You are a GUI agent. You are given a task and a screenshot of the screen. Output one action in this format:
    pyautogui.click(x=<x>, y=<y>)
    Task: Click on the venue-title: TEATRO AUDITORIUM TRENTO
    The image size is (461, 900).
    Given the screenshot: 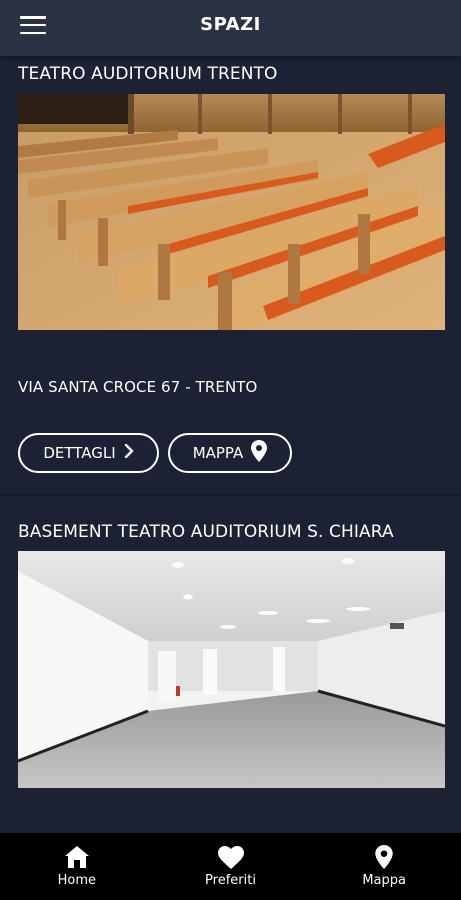 What is the action you would take?
    pyautogui.click(x=148, y=74)
    